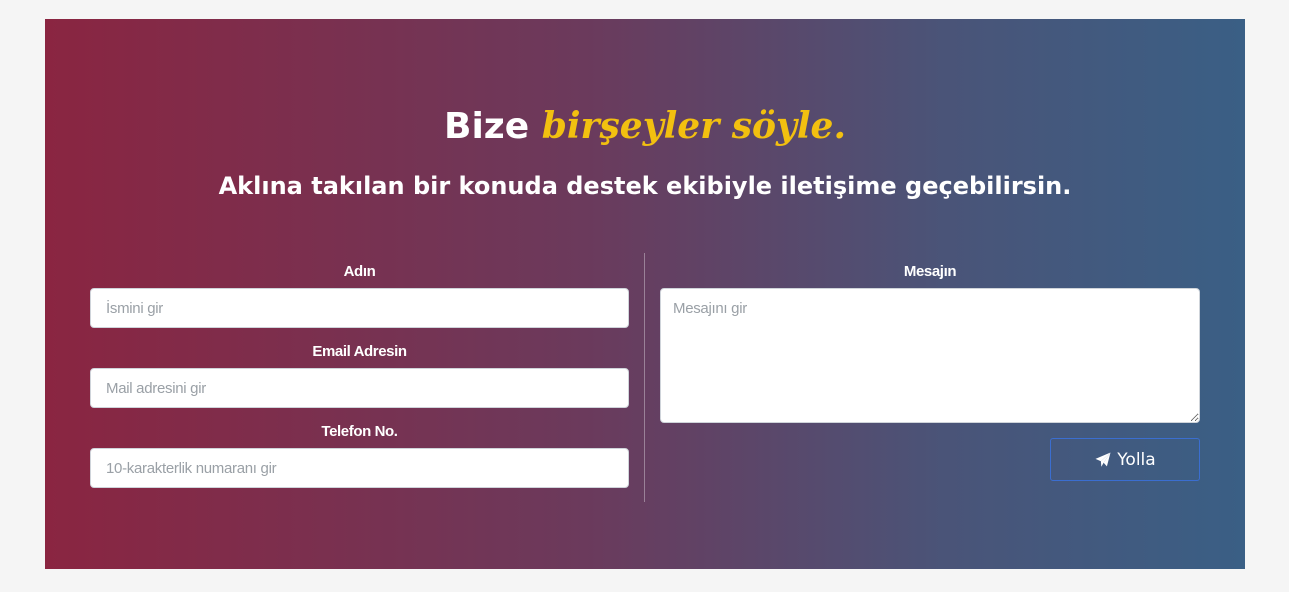 The image size is (1289, 592). What do you see at coordinates (1136, 459) in the screenshot?
I see `send-button-label: Yolla` at bounding box center [1136, 459].